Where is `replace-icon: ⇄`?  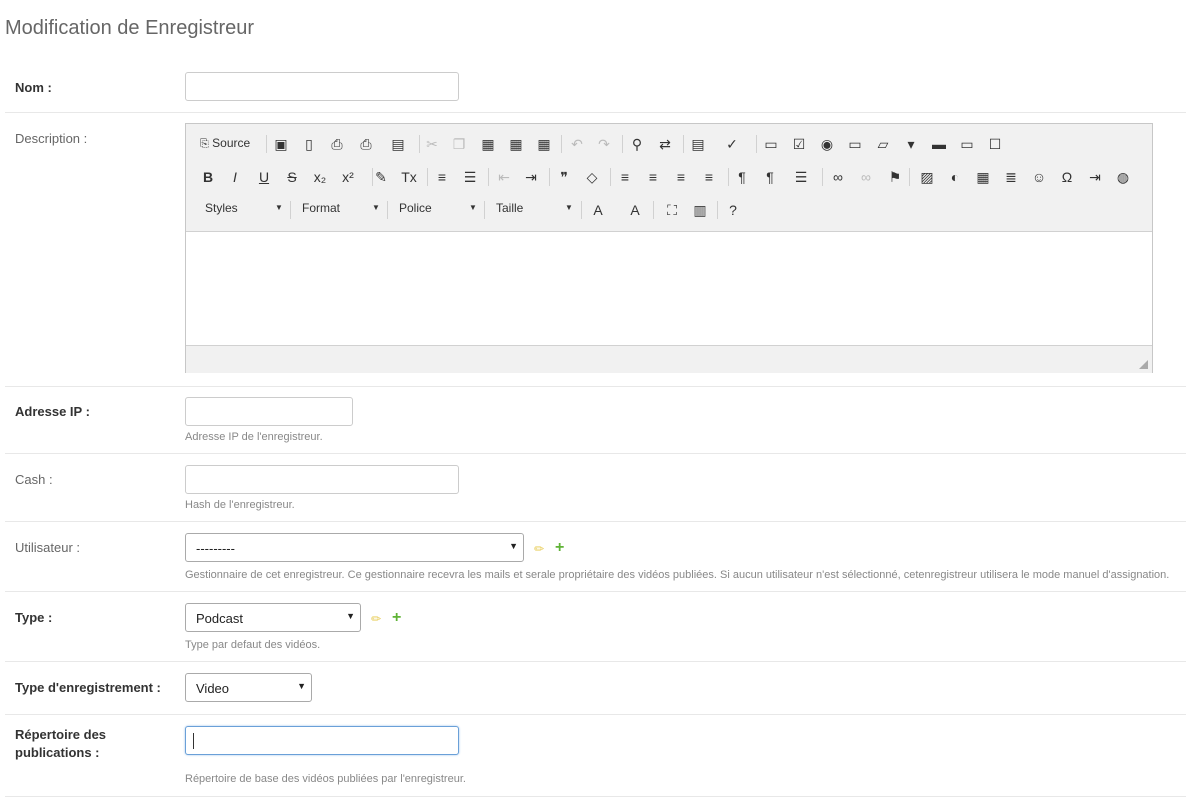 replace-icon: ⇄ is located at coordinates (665, 144).